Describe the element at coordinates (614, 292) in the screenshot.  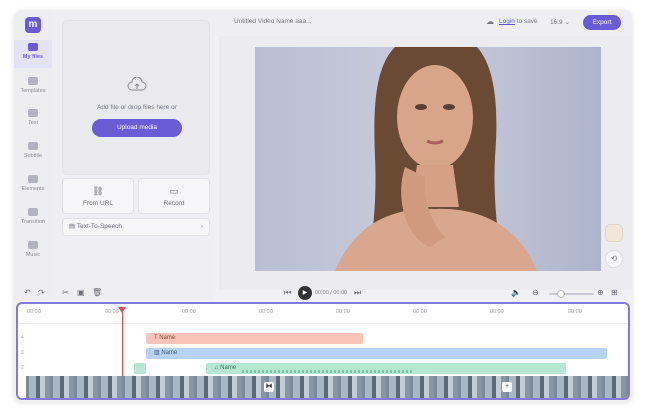
I see `fit-timeline-icon: ⊞` at that location.